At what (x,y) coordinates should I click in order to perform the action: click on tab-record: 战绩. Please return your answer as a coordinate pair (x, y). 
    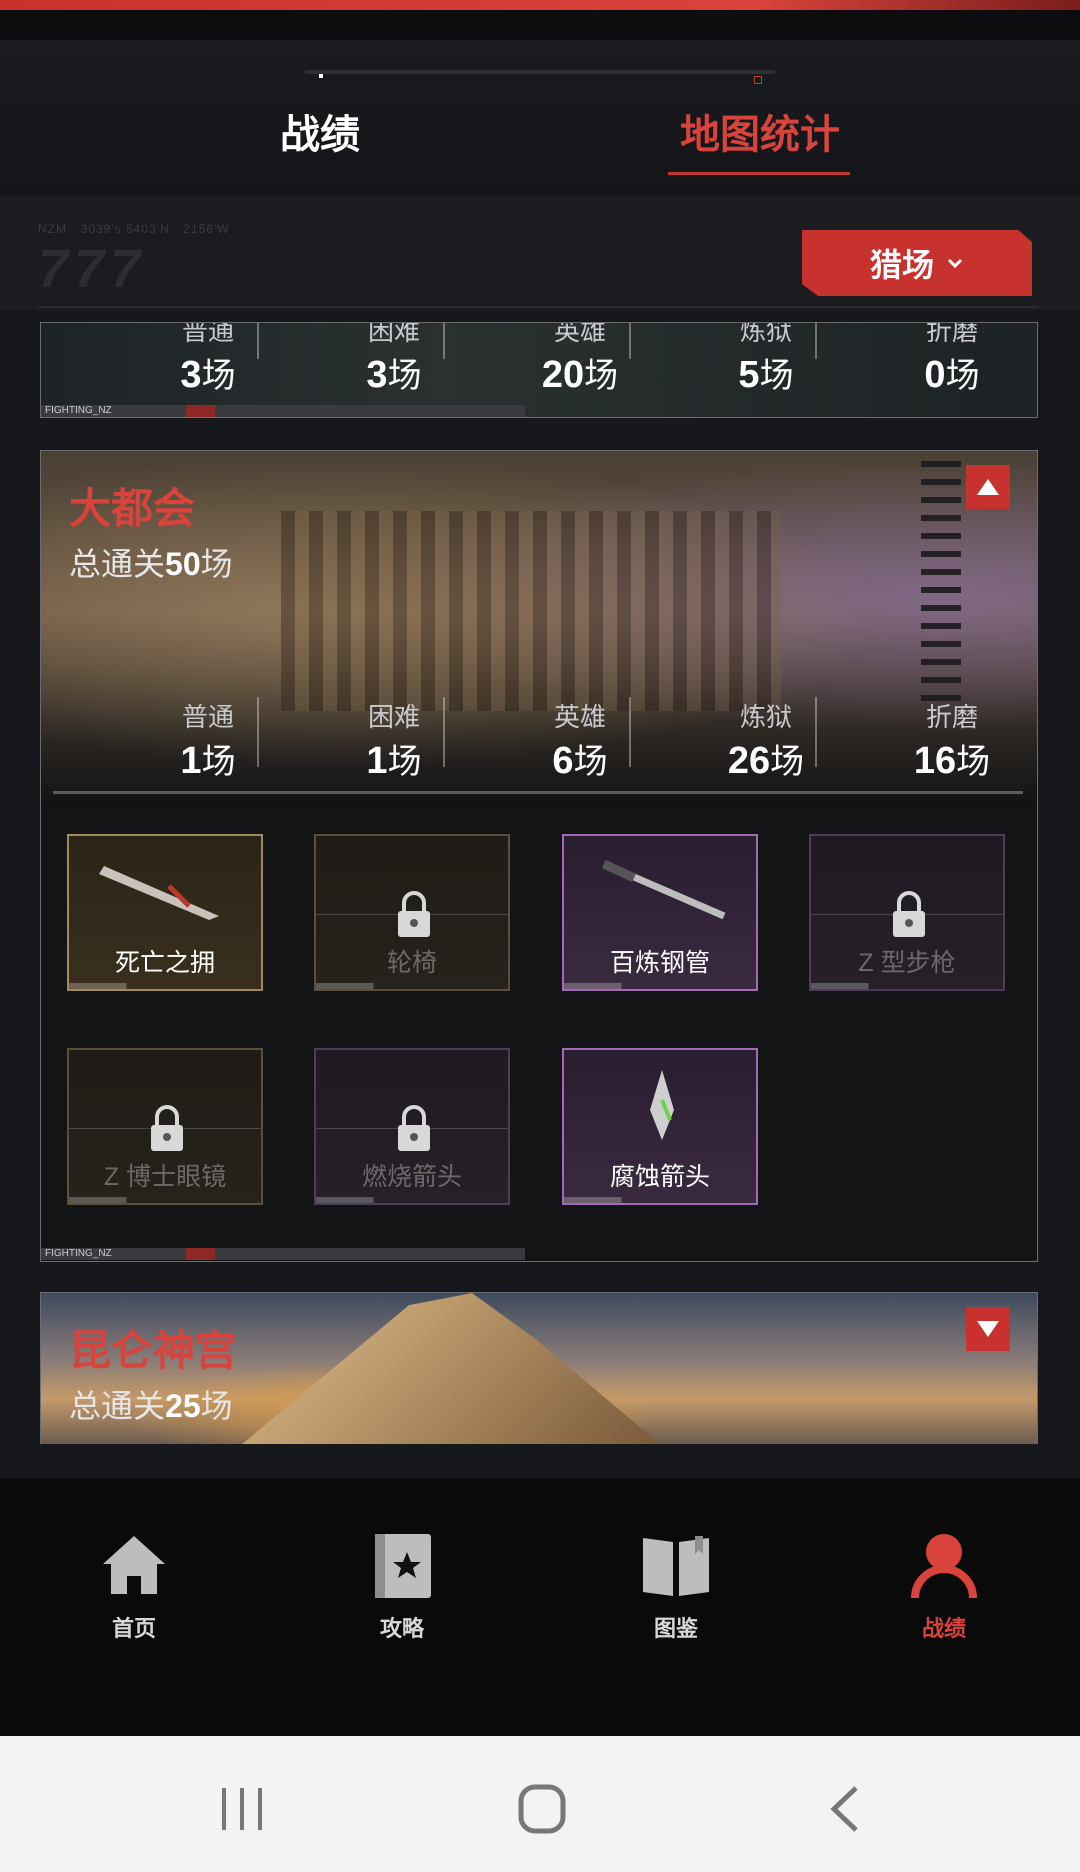
    Looking at the image, I should click on (320, 135).